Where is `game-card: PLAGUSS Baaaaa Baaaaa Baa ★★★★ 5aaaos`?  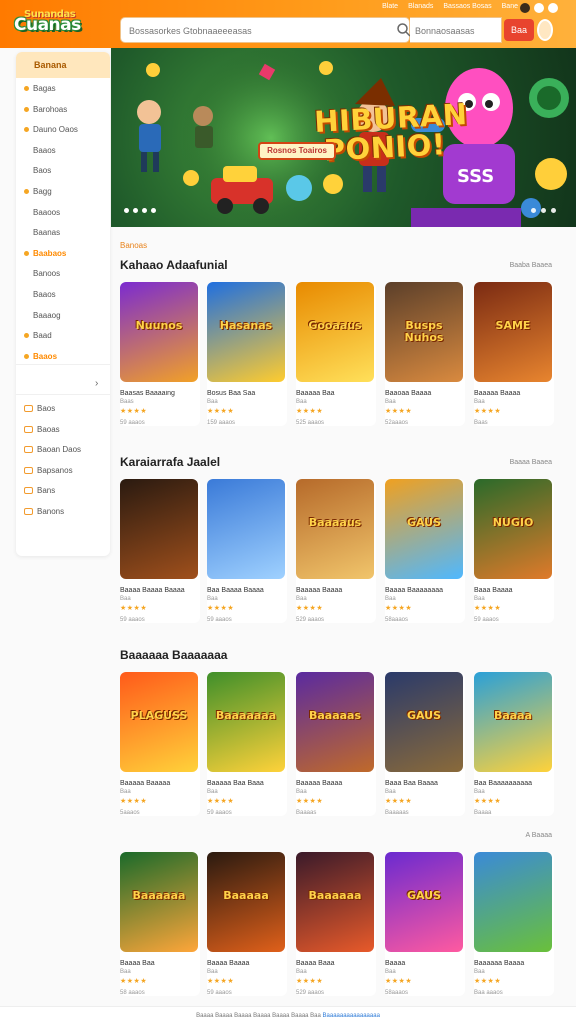 game-card: PLAGUSS Baaaaa Baaaaa Baa ★★★★ 5aaaos is located at coordinates (160, 744).